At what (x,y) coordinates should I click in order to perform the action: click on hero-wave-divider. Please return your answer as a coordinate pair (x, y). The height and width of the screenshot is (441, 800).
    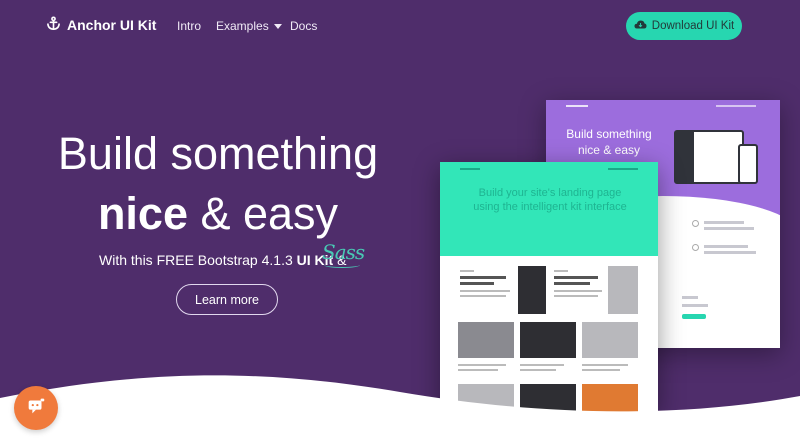
    Looking at the image, I should click on (400, 408).